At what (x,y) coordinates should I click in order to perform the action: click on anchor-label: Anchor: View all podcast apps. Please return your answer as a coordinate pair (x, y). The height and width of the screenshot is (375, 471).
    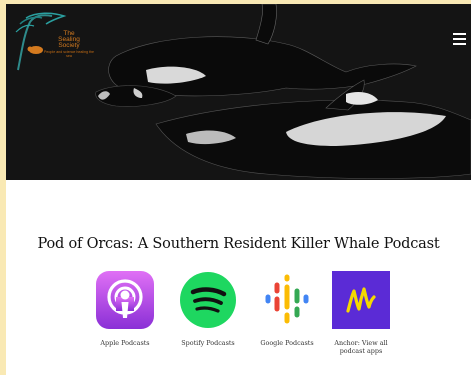
    Looking at the image, I should click on (361, 347).